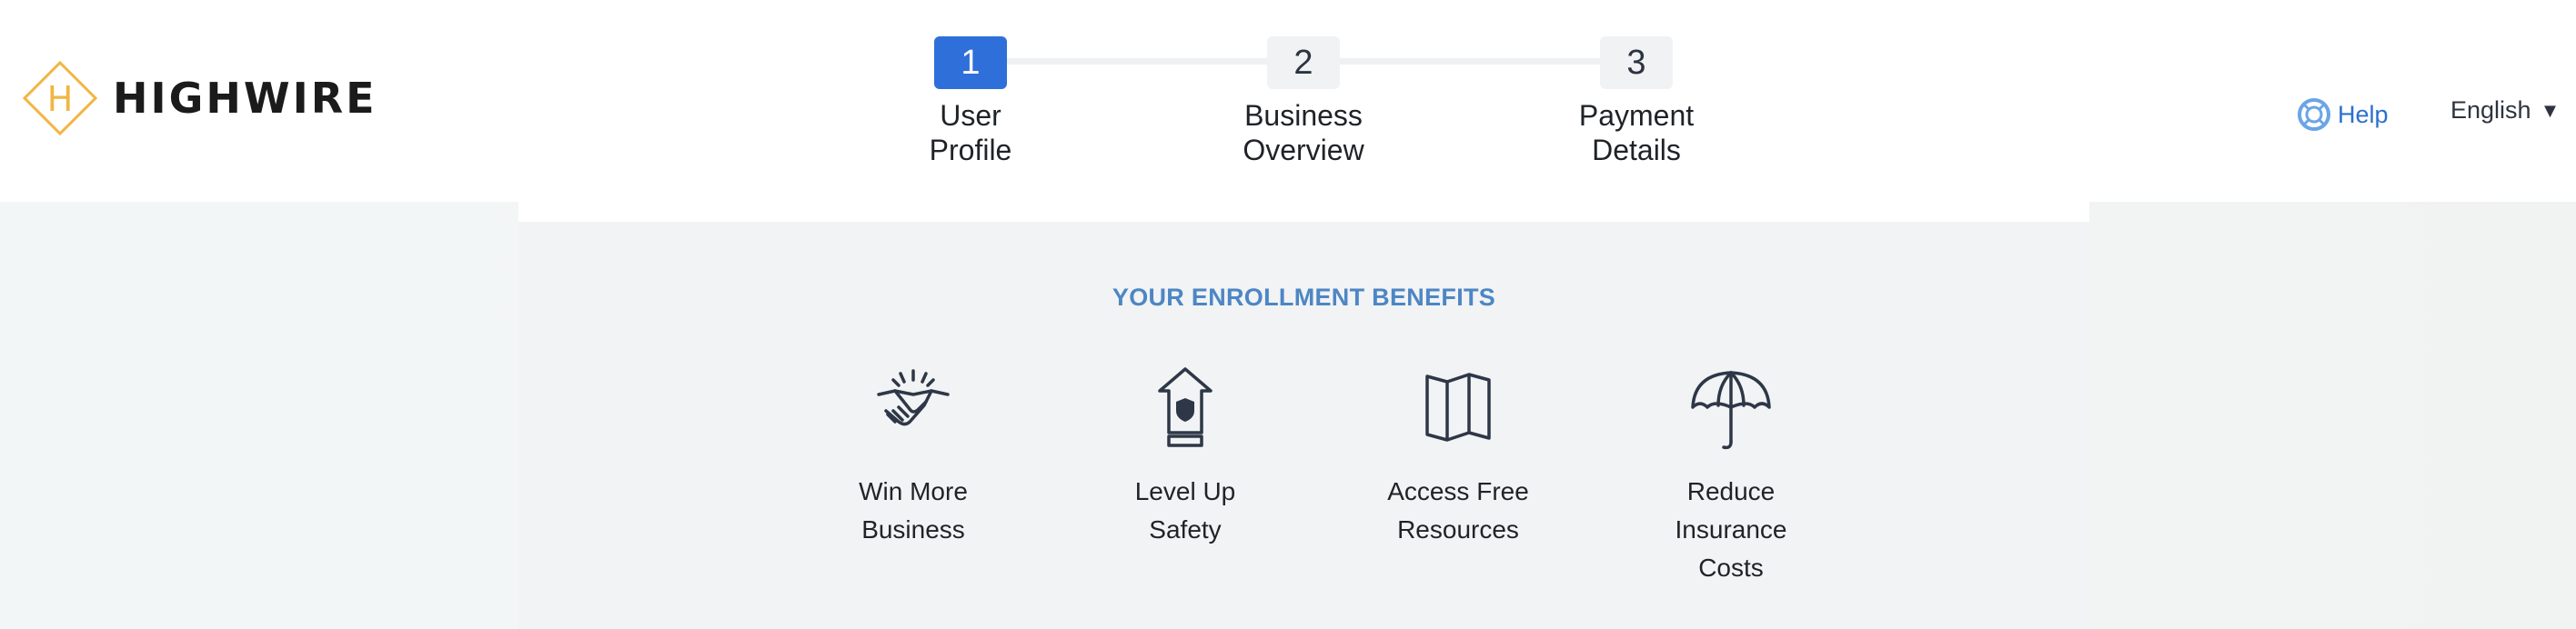 The width and height of the screenshot is (2576, 629). Describe the element at coordinates (970, 133) in the screenshot. I see `step-label: User Profile` at that location.